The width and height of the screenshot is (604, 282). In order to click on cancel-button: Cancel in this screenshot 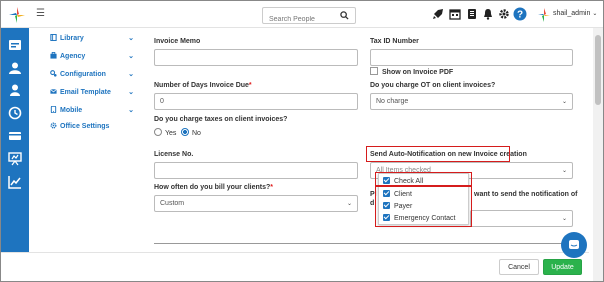, I will do `click(519, 267)`.